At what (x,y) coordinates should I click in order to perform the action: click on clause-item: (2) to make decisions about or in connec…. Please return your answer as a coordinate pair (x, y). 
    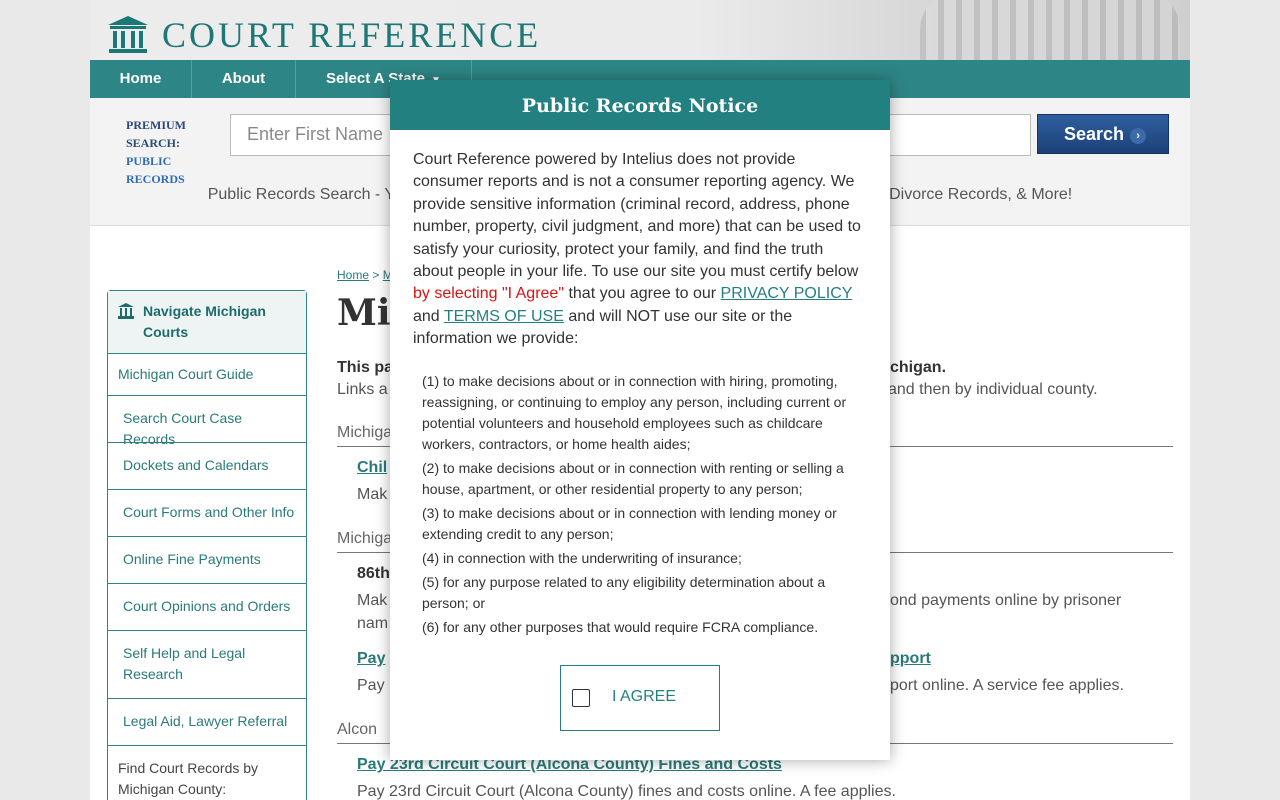
    Looking at the image, I should click on (633, 478).